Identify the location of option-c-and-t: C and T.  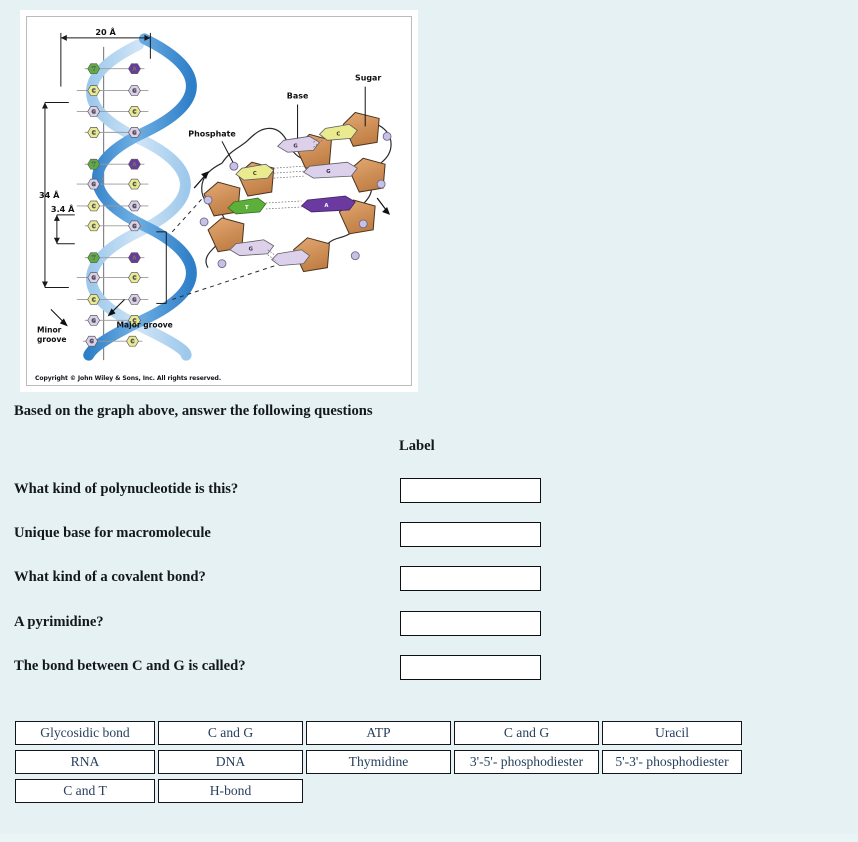
(85, 791).